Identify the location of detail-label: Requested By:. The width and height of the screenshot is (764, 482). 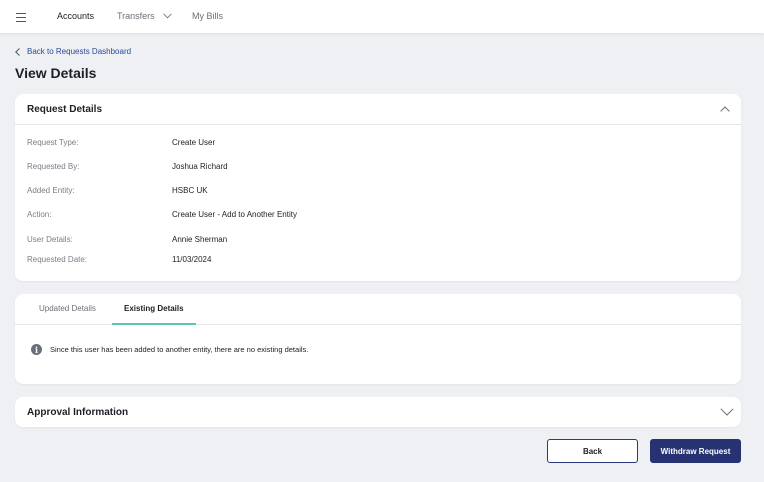
(53, 166).